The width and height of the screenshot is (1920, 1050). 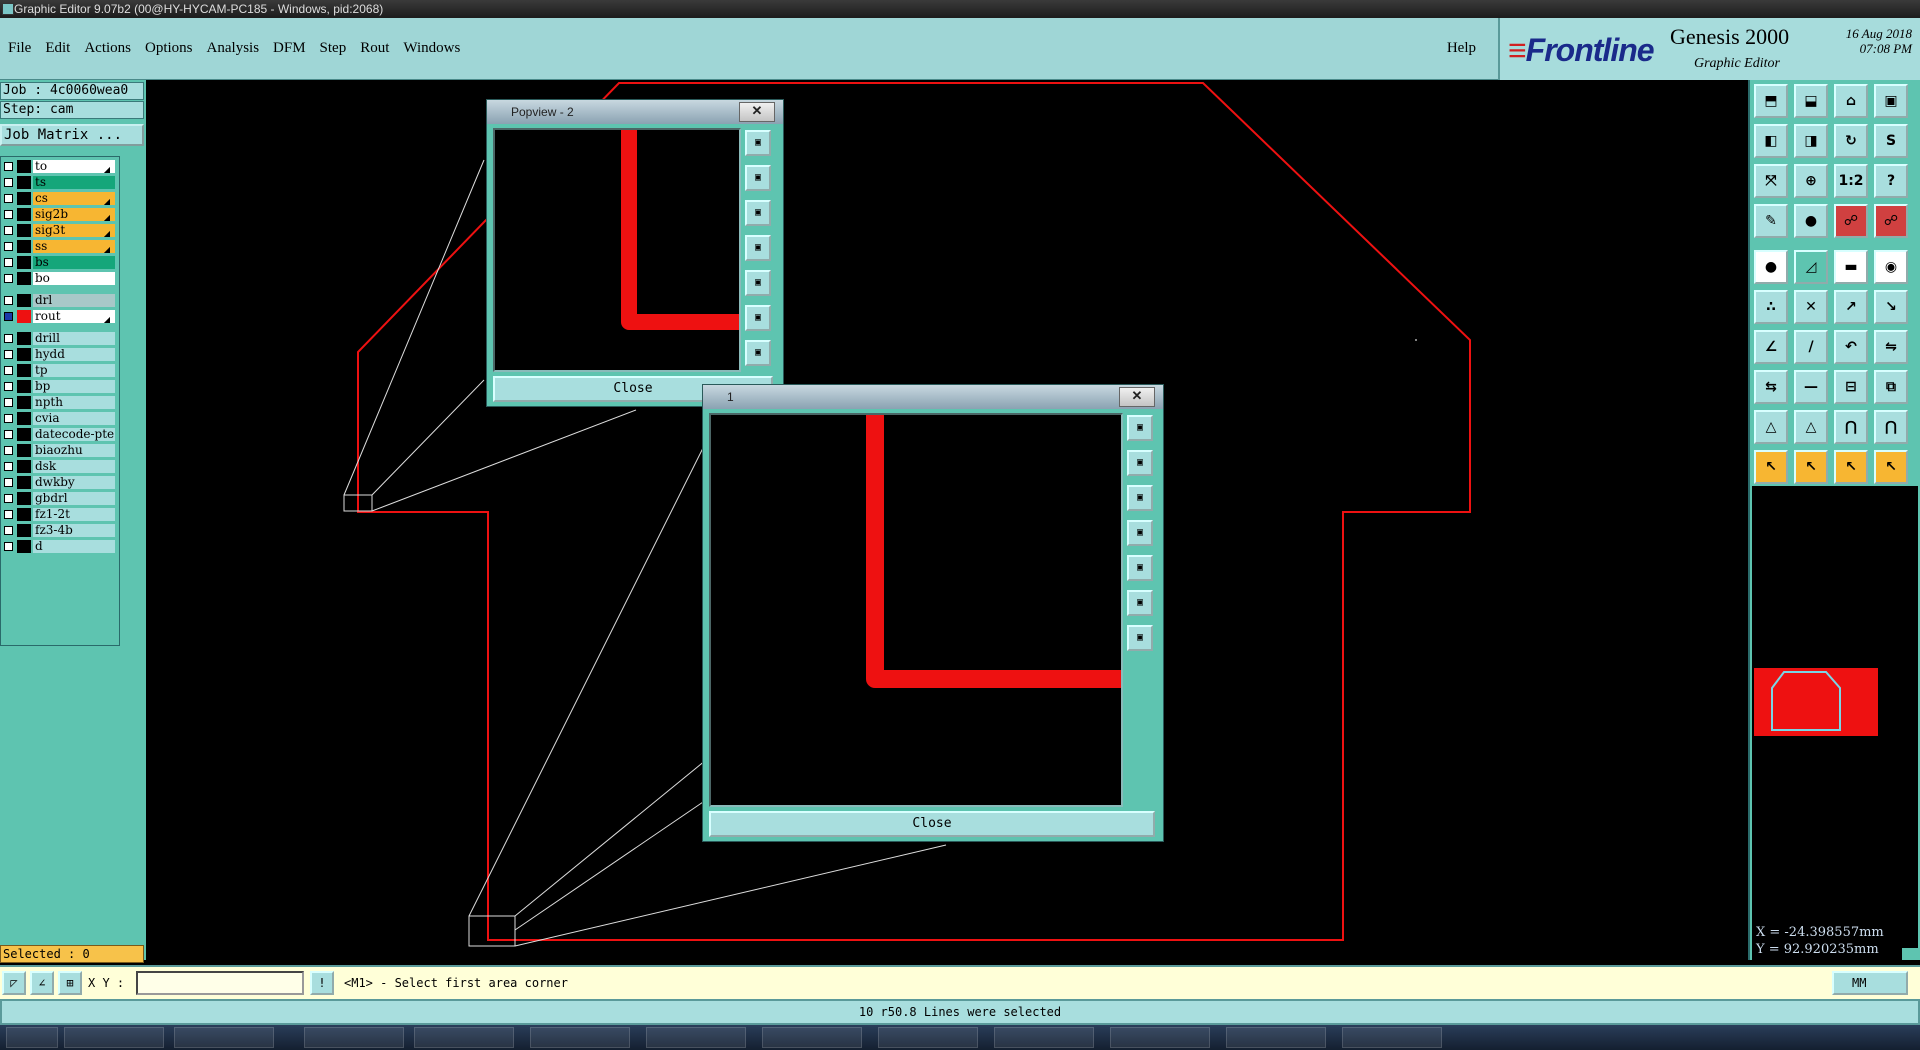 I want to click on layer-name: npth, so click(x=74, y=402).